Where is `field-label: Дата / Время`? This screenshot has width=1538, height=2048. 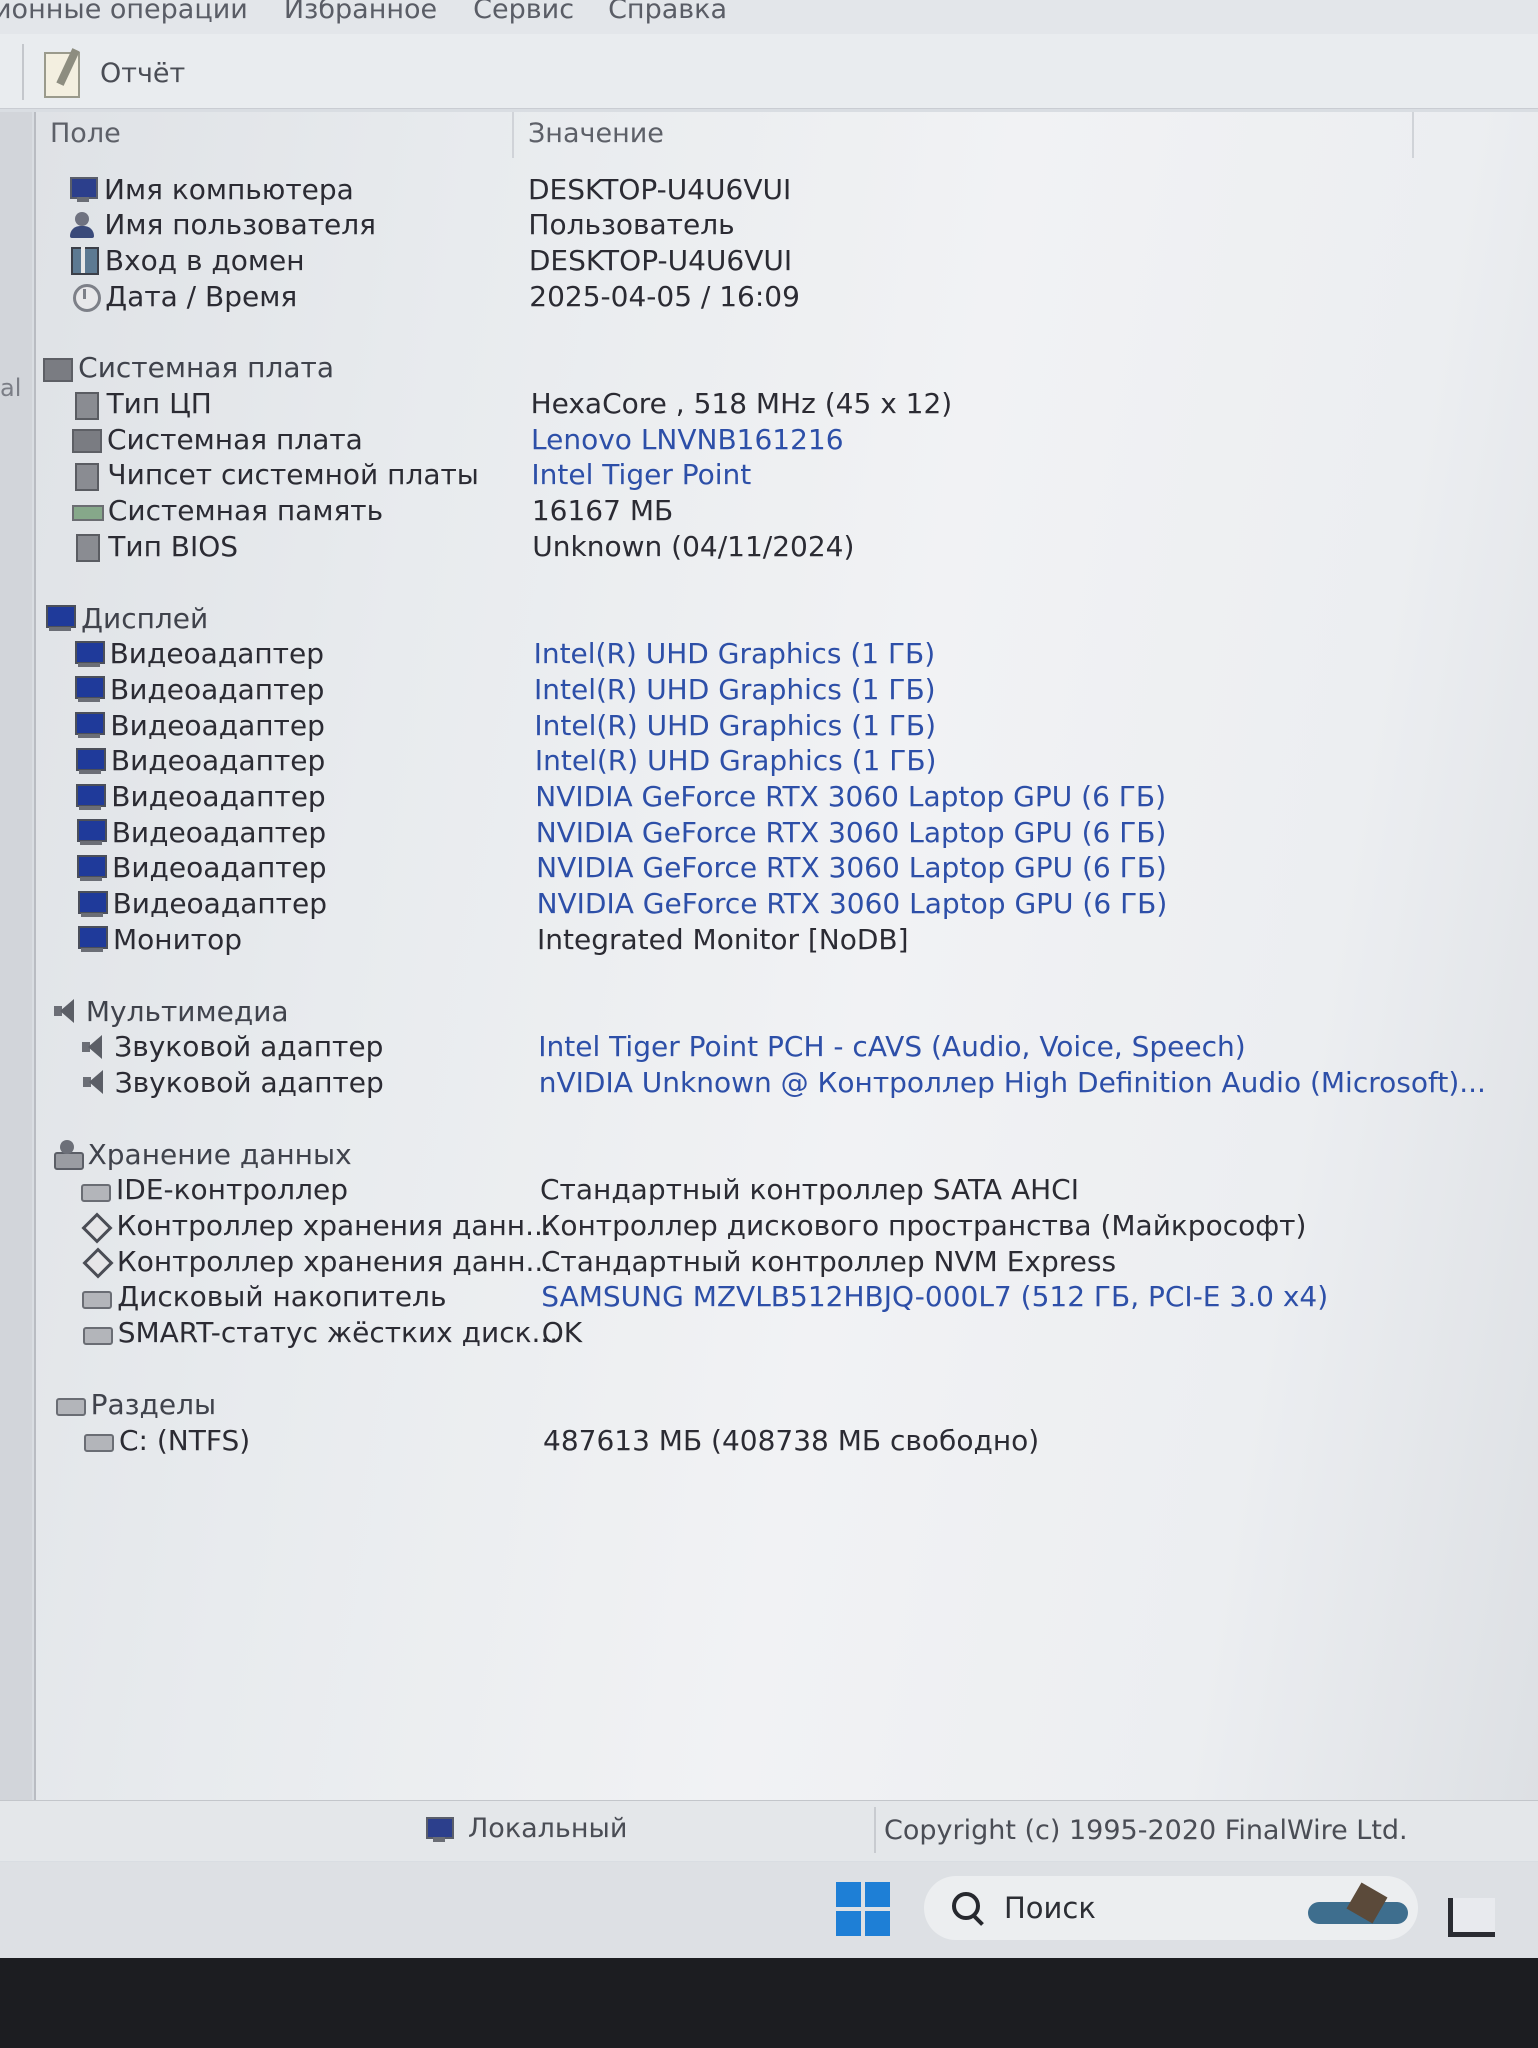 field-label: Дата / Время is located at coordinates (201, 296).